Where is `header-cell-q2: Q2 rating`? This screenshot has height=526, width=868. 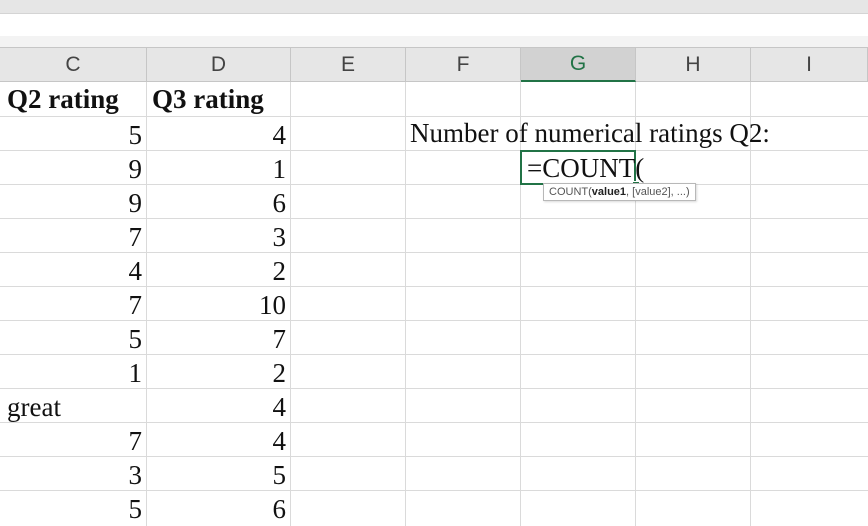
header-cell-q2: Q2 rating is located at coordinates (63, 99).